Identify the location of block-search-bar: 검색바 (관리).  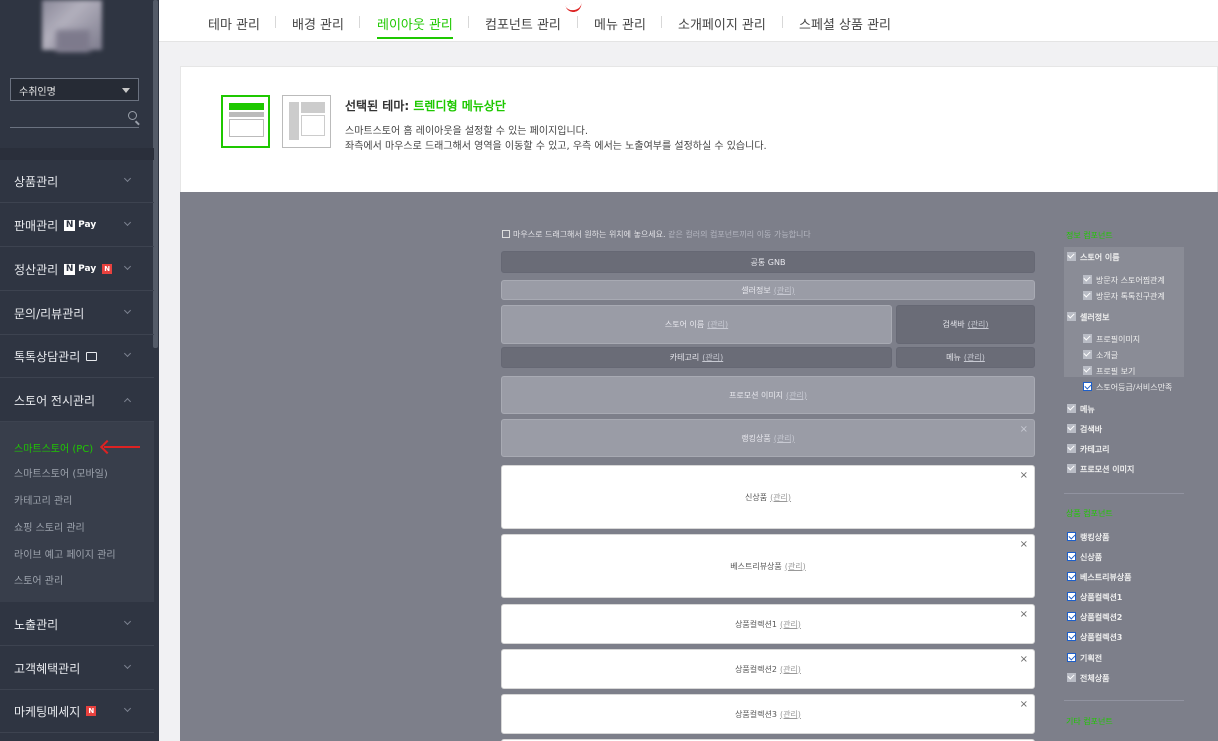
(965, 324).